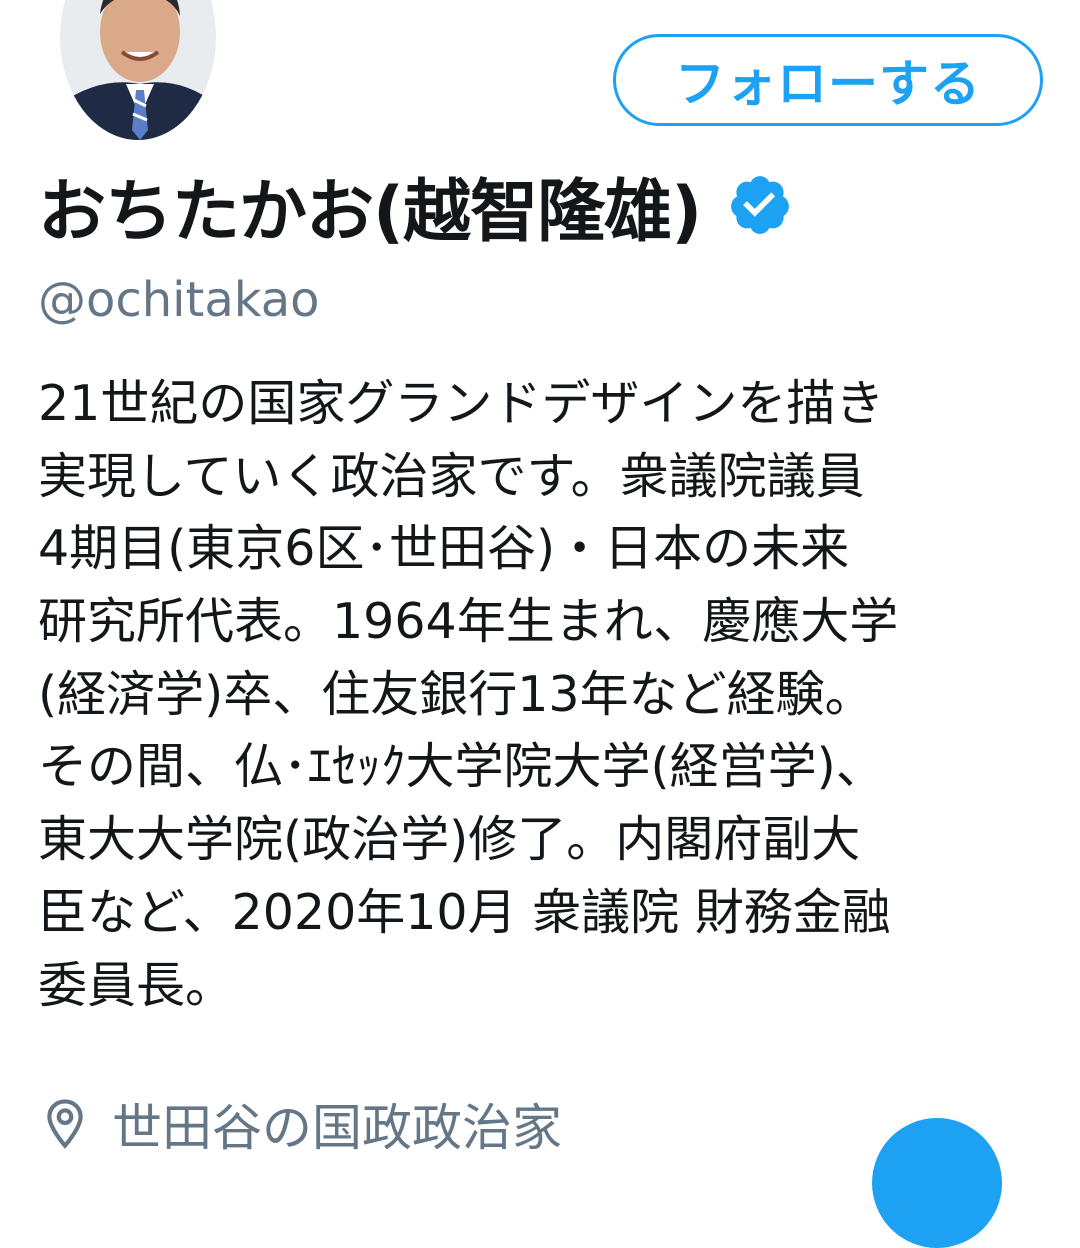 This screenshot has width=1080, height=1248. What do you see at coordinates (464, 912) in the screenshot?
I see `bio-line: 臣など、2020年10月 衆議院 財務金融` at bounding box center [464, 912].